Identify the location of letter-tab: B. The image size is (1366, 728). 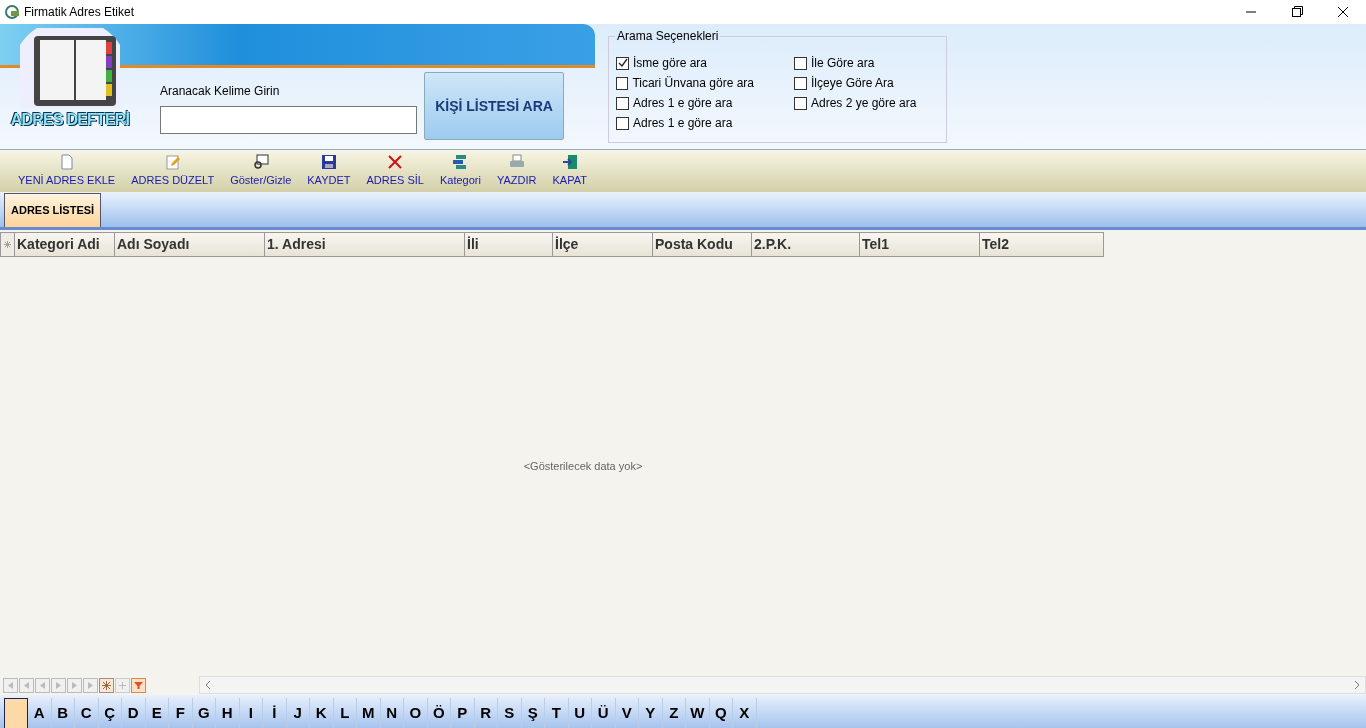
(63, 713).